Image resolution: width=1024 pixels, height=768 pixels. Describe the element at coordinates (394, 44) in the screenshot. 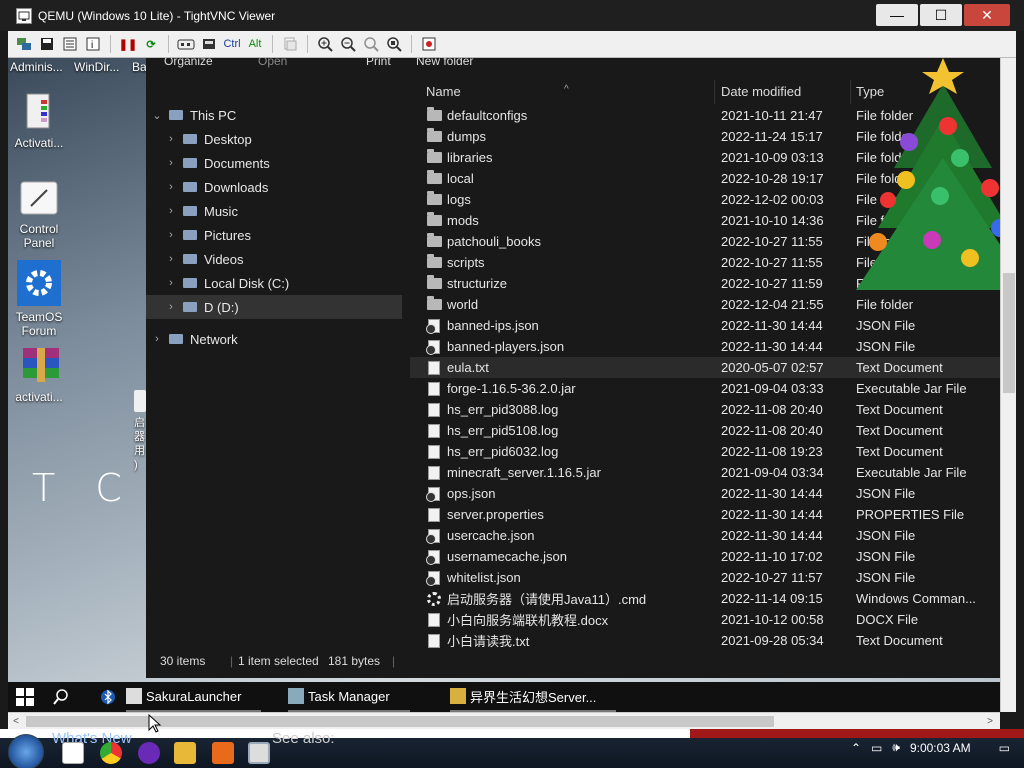

I see `zoom-fit-icon` at that location.